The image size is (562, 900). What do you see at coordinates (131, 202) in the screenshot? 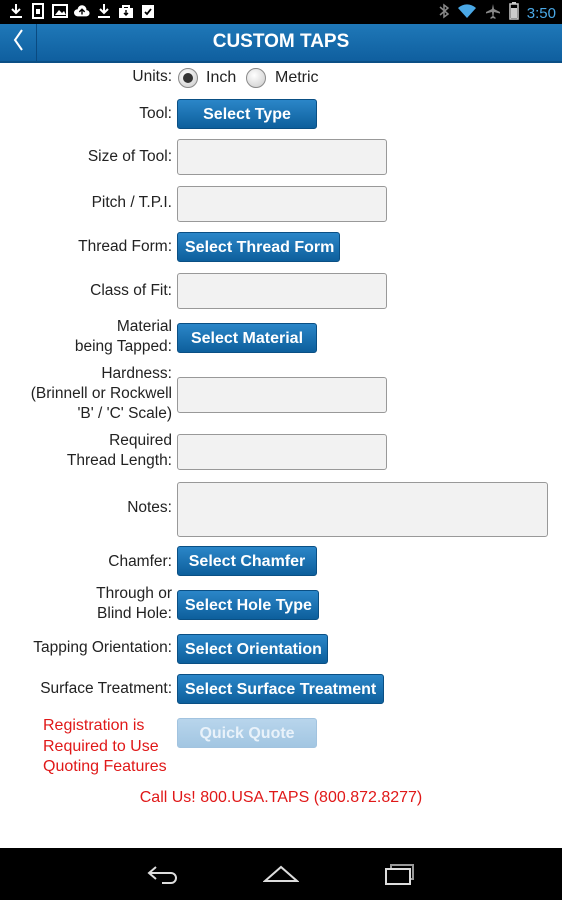
I see `pitch-label: Pitch / T.P.I.` at bounding box center [131, 202].